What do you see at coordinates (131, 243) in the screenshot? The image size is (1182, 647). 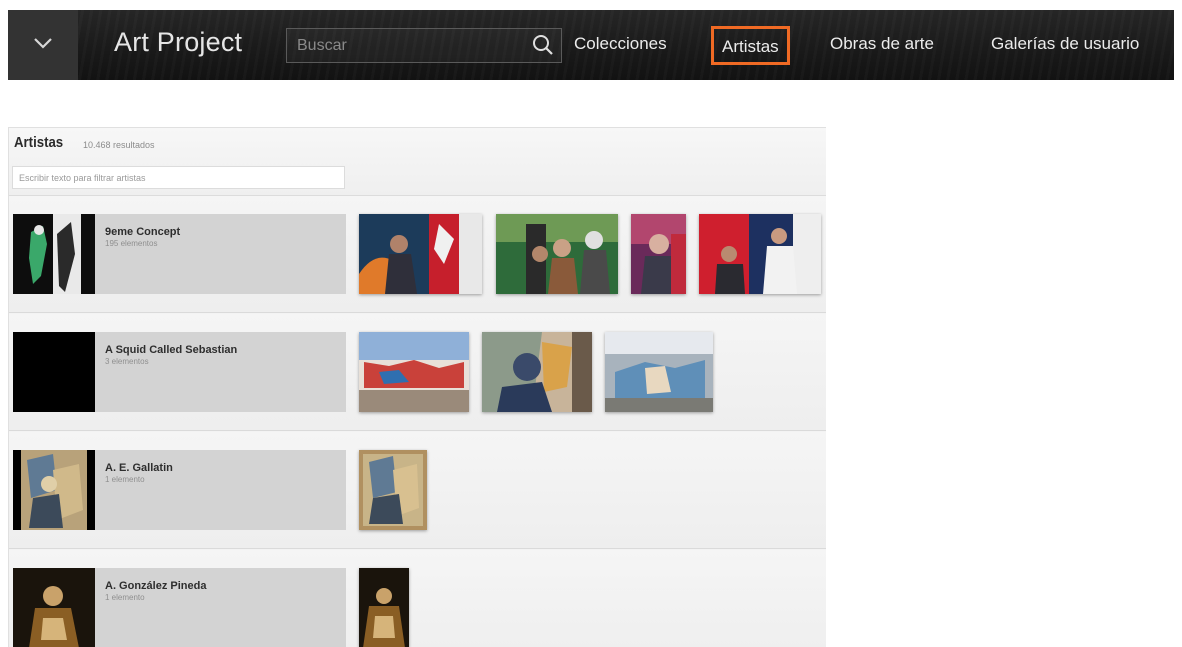 I see `artist-item-count: 195 elementos` at bounding box center [131, 243].